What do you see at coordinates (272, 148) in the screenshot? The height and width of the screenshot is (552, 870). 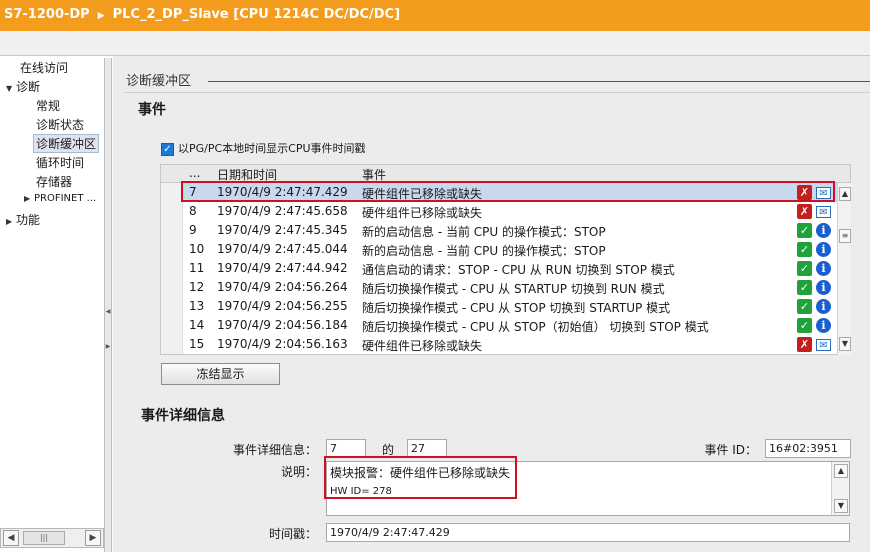 I see `local-time-checkbox-label: 以PG/PC本地时间显示CPU事件时间戳` at bounding box center [272, 148].